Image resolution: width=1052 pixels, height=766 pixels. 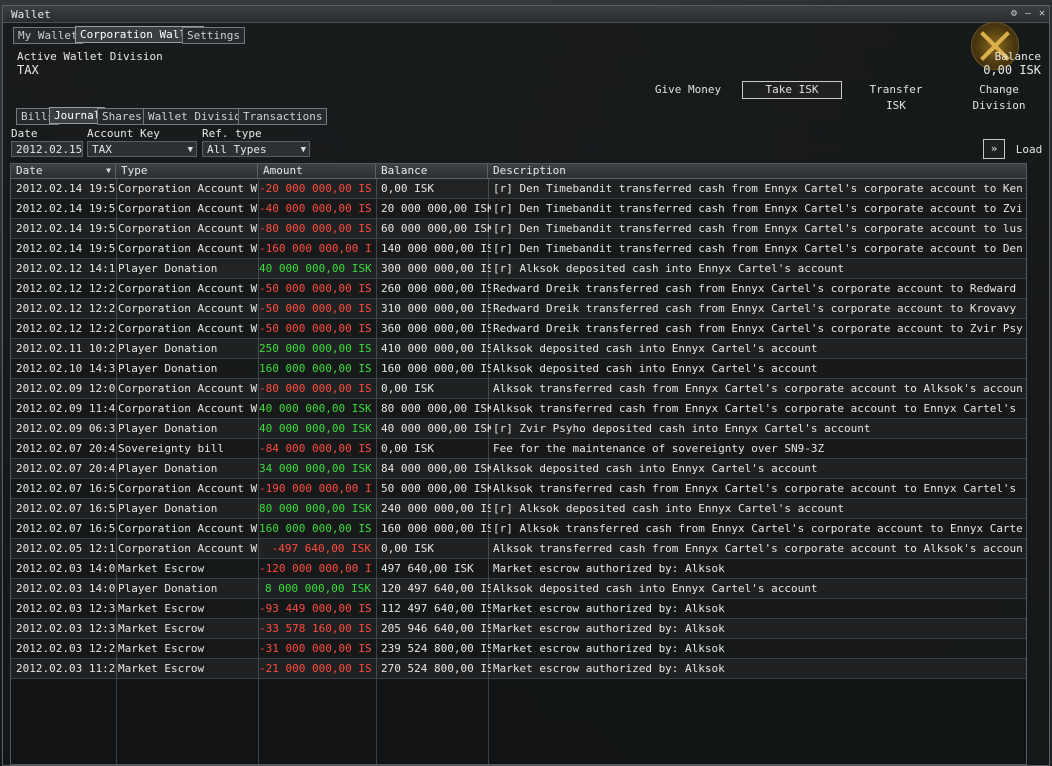 What do you see at coordinates (256, 149) in the screenshot?
I see `ref-type-select: All Types ▼` at bounding box center [256, 149].